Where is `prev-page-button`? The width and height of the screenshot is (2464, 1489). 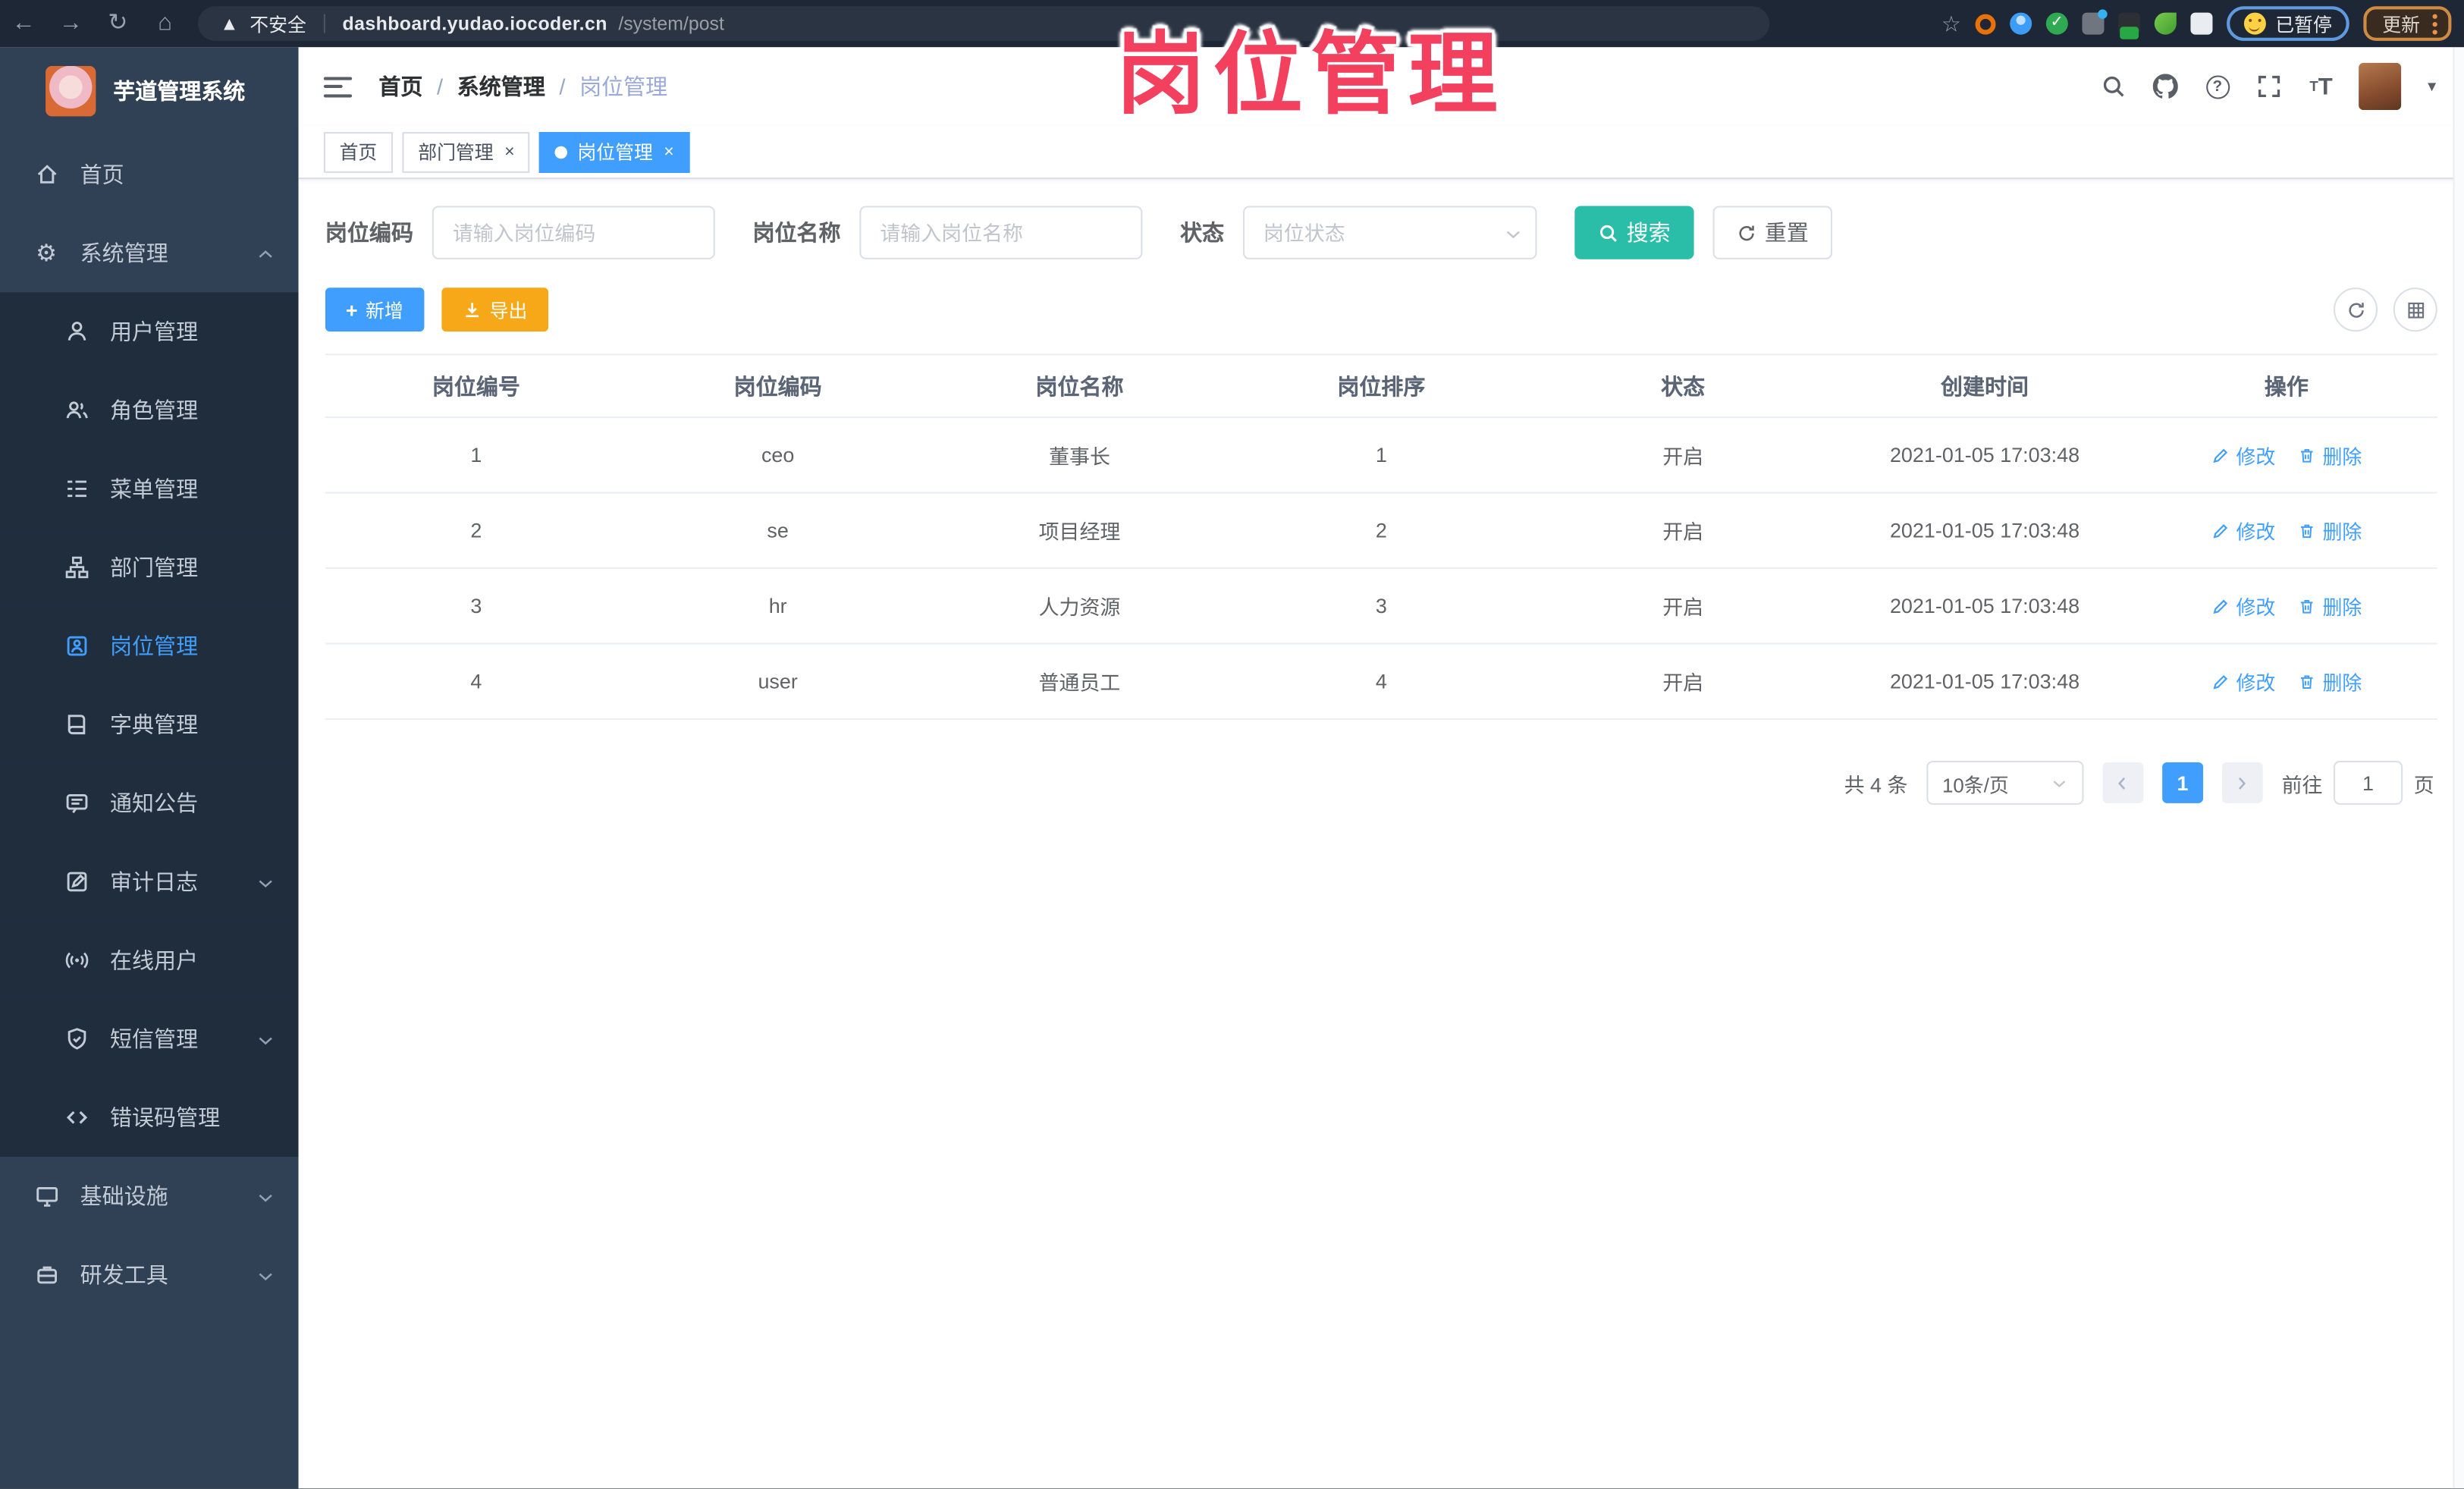 prev-page-button is located at coordinates (2123, 782).